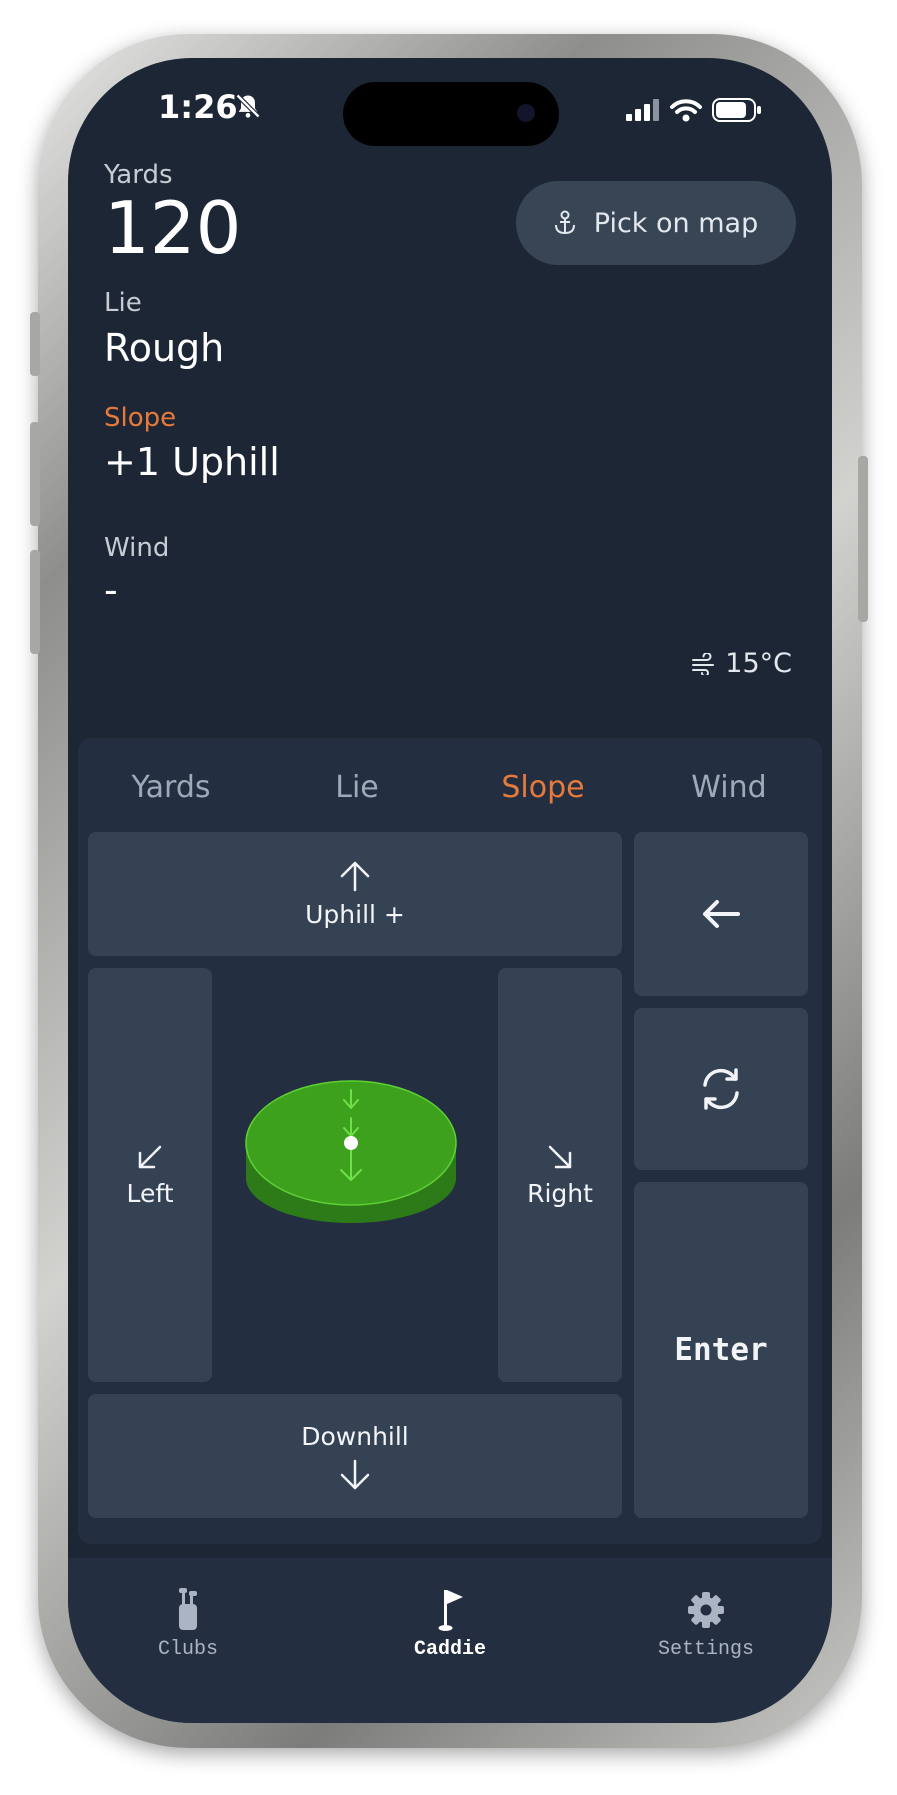  What do you see at coordinates (736, 110) in the screenshot?
I see `battery-icon` at bounding box center [736, 110].